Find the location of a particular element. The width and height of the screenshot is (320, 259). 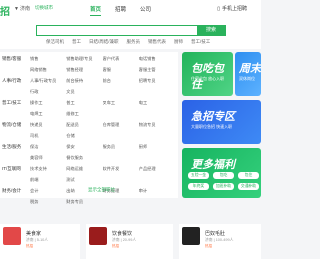

job-link: 餐饮服务 is located at coordinates (84, 158).